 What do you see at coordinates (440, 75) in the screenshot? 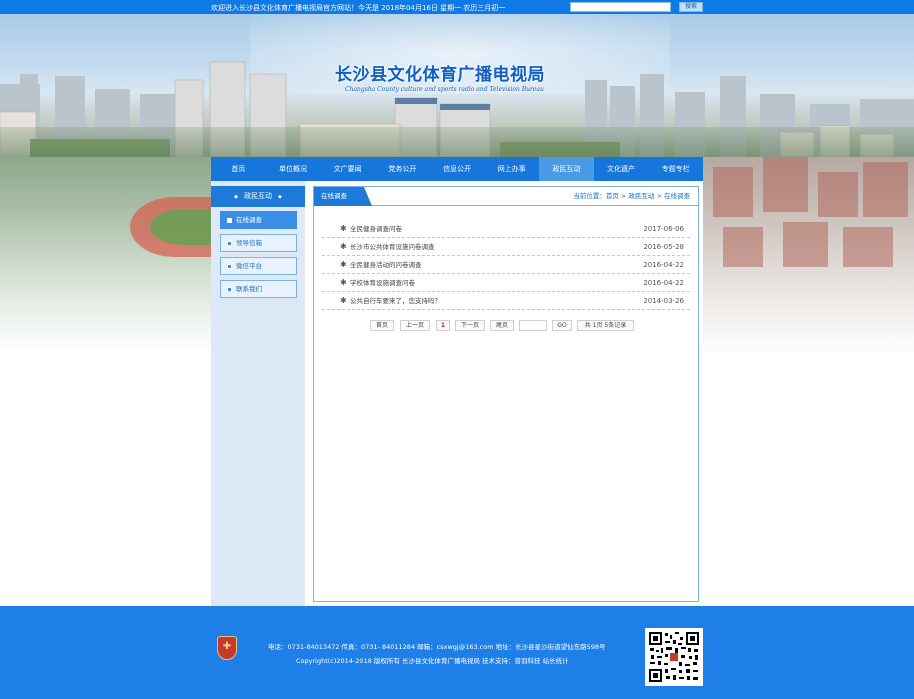
I see `site-title: 长沙县文化体育广播电视局` at bounding box center [440, 75].